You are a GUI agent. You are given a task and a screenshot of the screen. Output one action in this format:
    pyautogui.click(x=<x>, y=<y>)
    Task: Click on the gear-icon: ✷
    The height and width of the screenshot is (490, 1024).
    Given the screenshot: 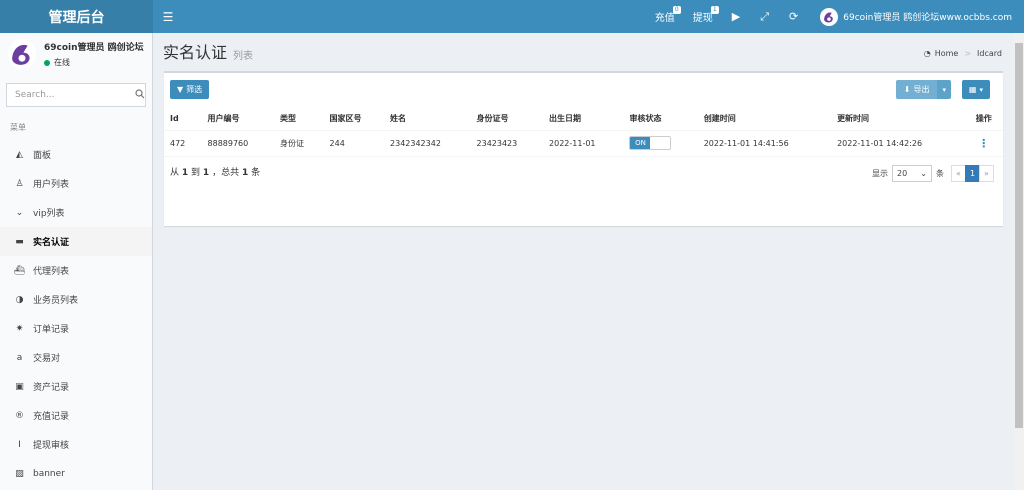 What is the action you would take?
    pyautogui.click(x=19, y=328)
    